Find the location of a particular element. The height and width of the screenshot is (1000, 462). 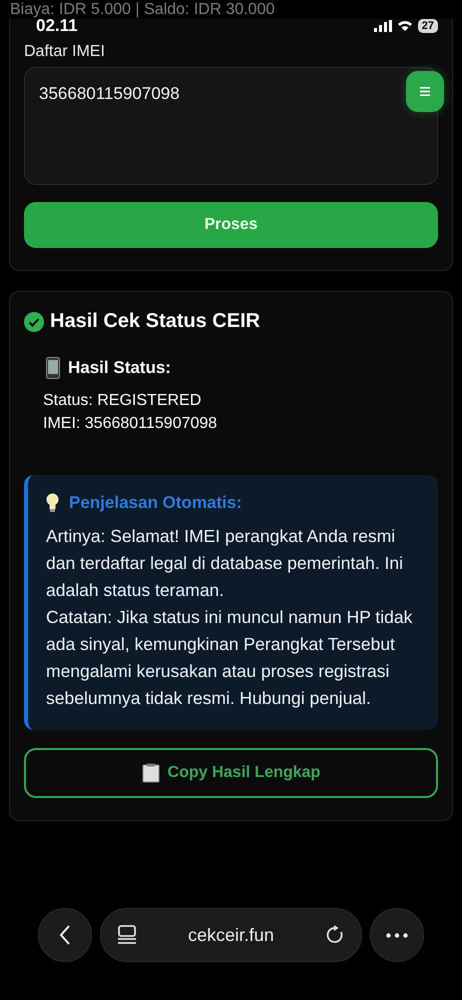

explanation-text: Artinya: Selamat! IMEI perangkat Anda resmi dan terdaftar legal di database pemerintah. Ini adalah status teraman. is located at coordinates (225, 563).